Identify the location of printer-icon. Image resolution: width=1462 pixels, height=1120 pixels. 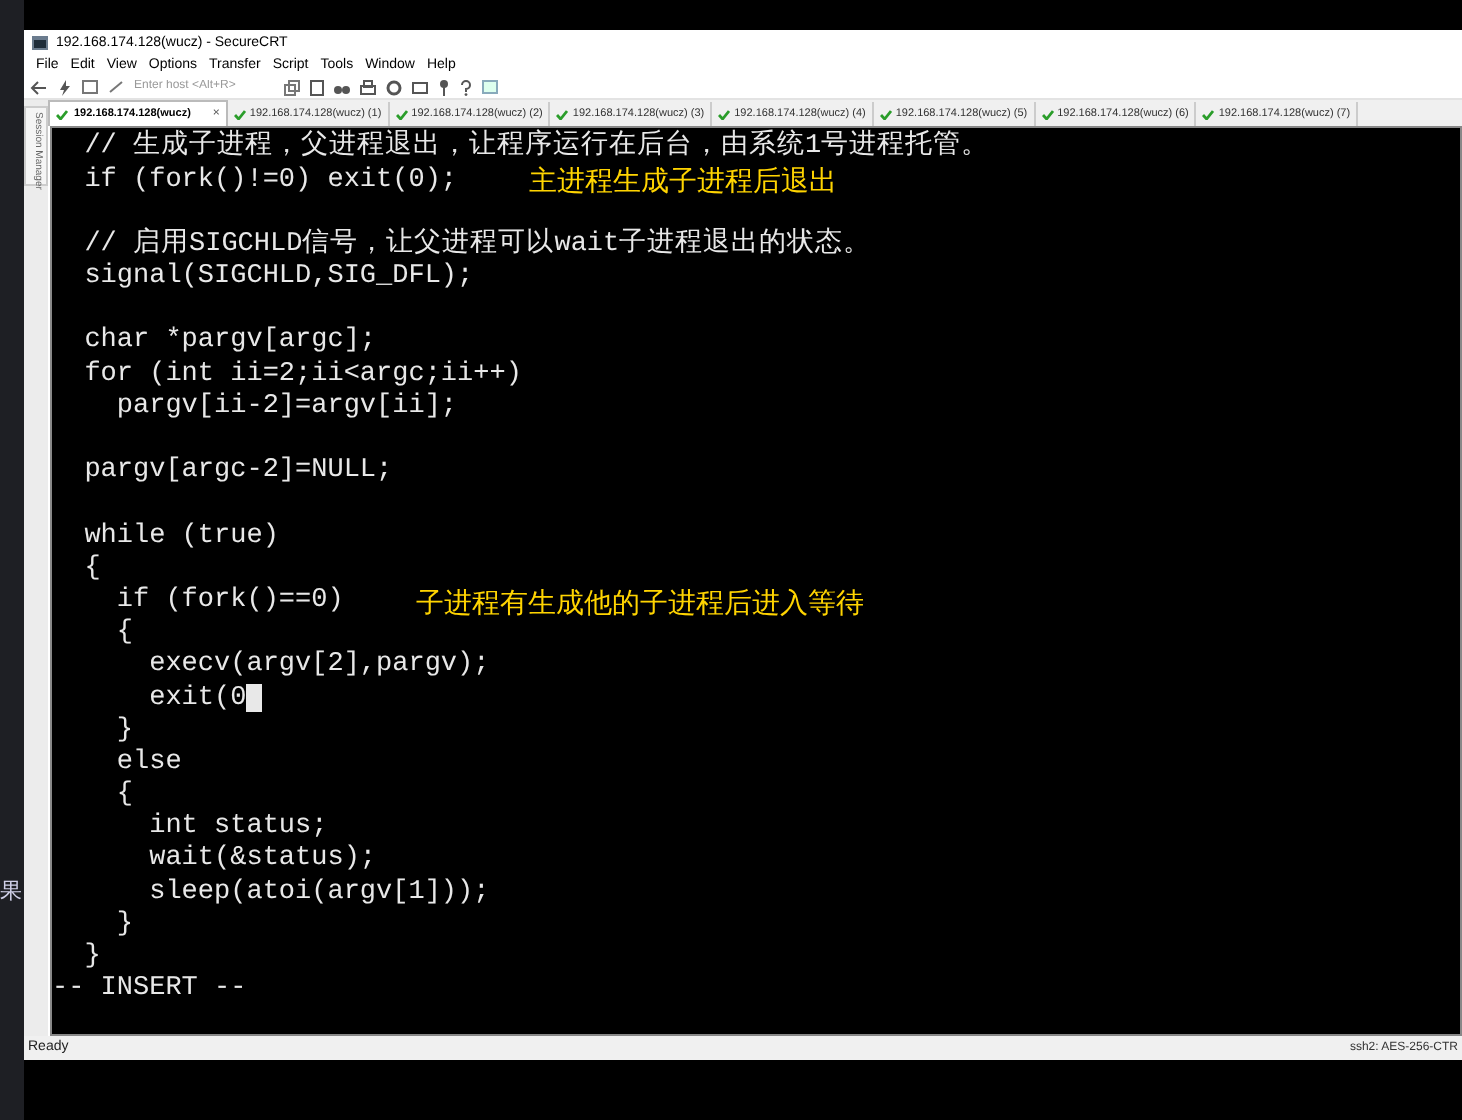
(368, 87).